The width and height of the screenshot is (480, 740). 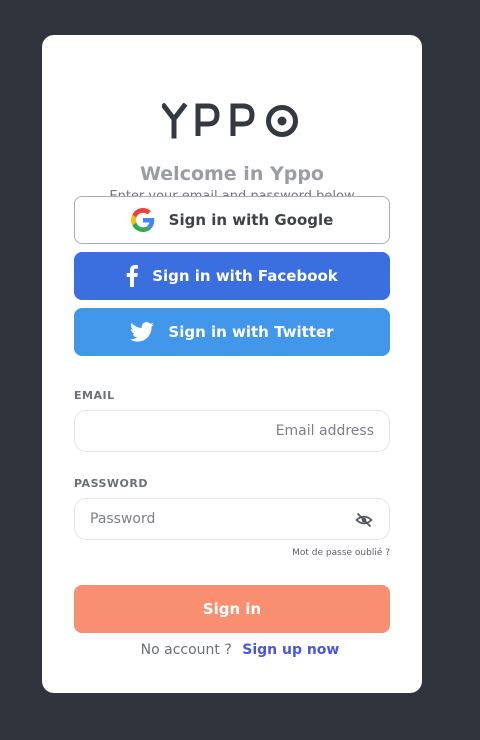 I want to click on signup-row: No account ? Sign up now, so click(x=240, y=650).